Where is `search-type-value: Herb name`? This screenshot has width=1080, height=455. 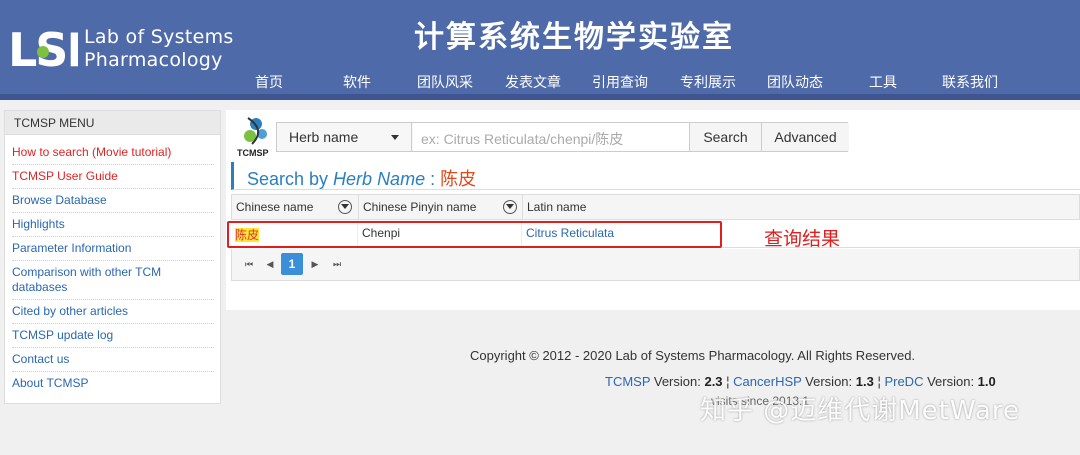 search-type-value: Herb name is located at coordinates (324, 137).